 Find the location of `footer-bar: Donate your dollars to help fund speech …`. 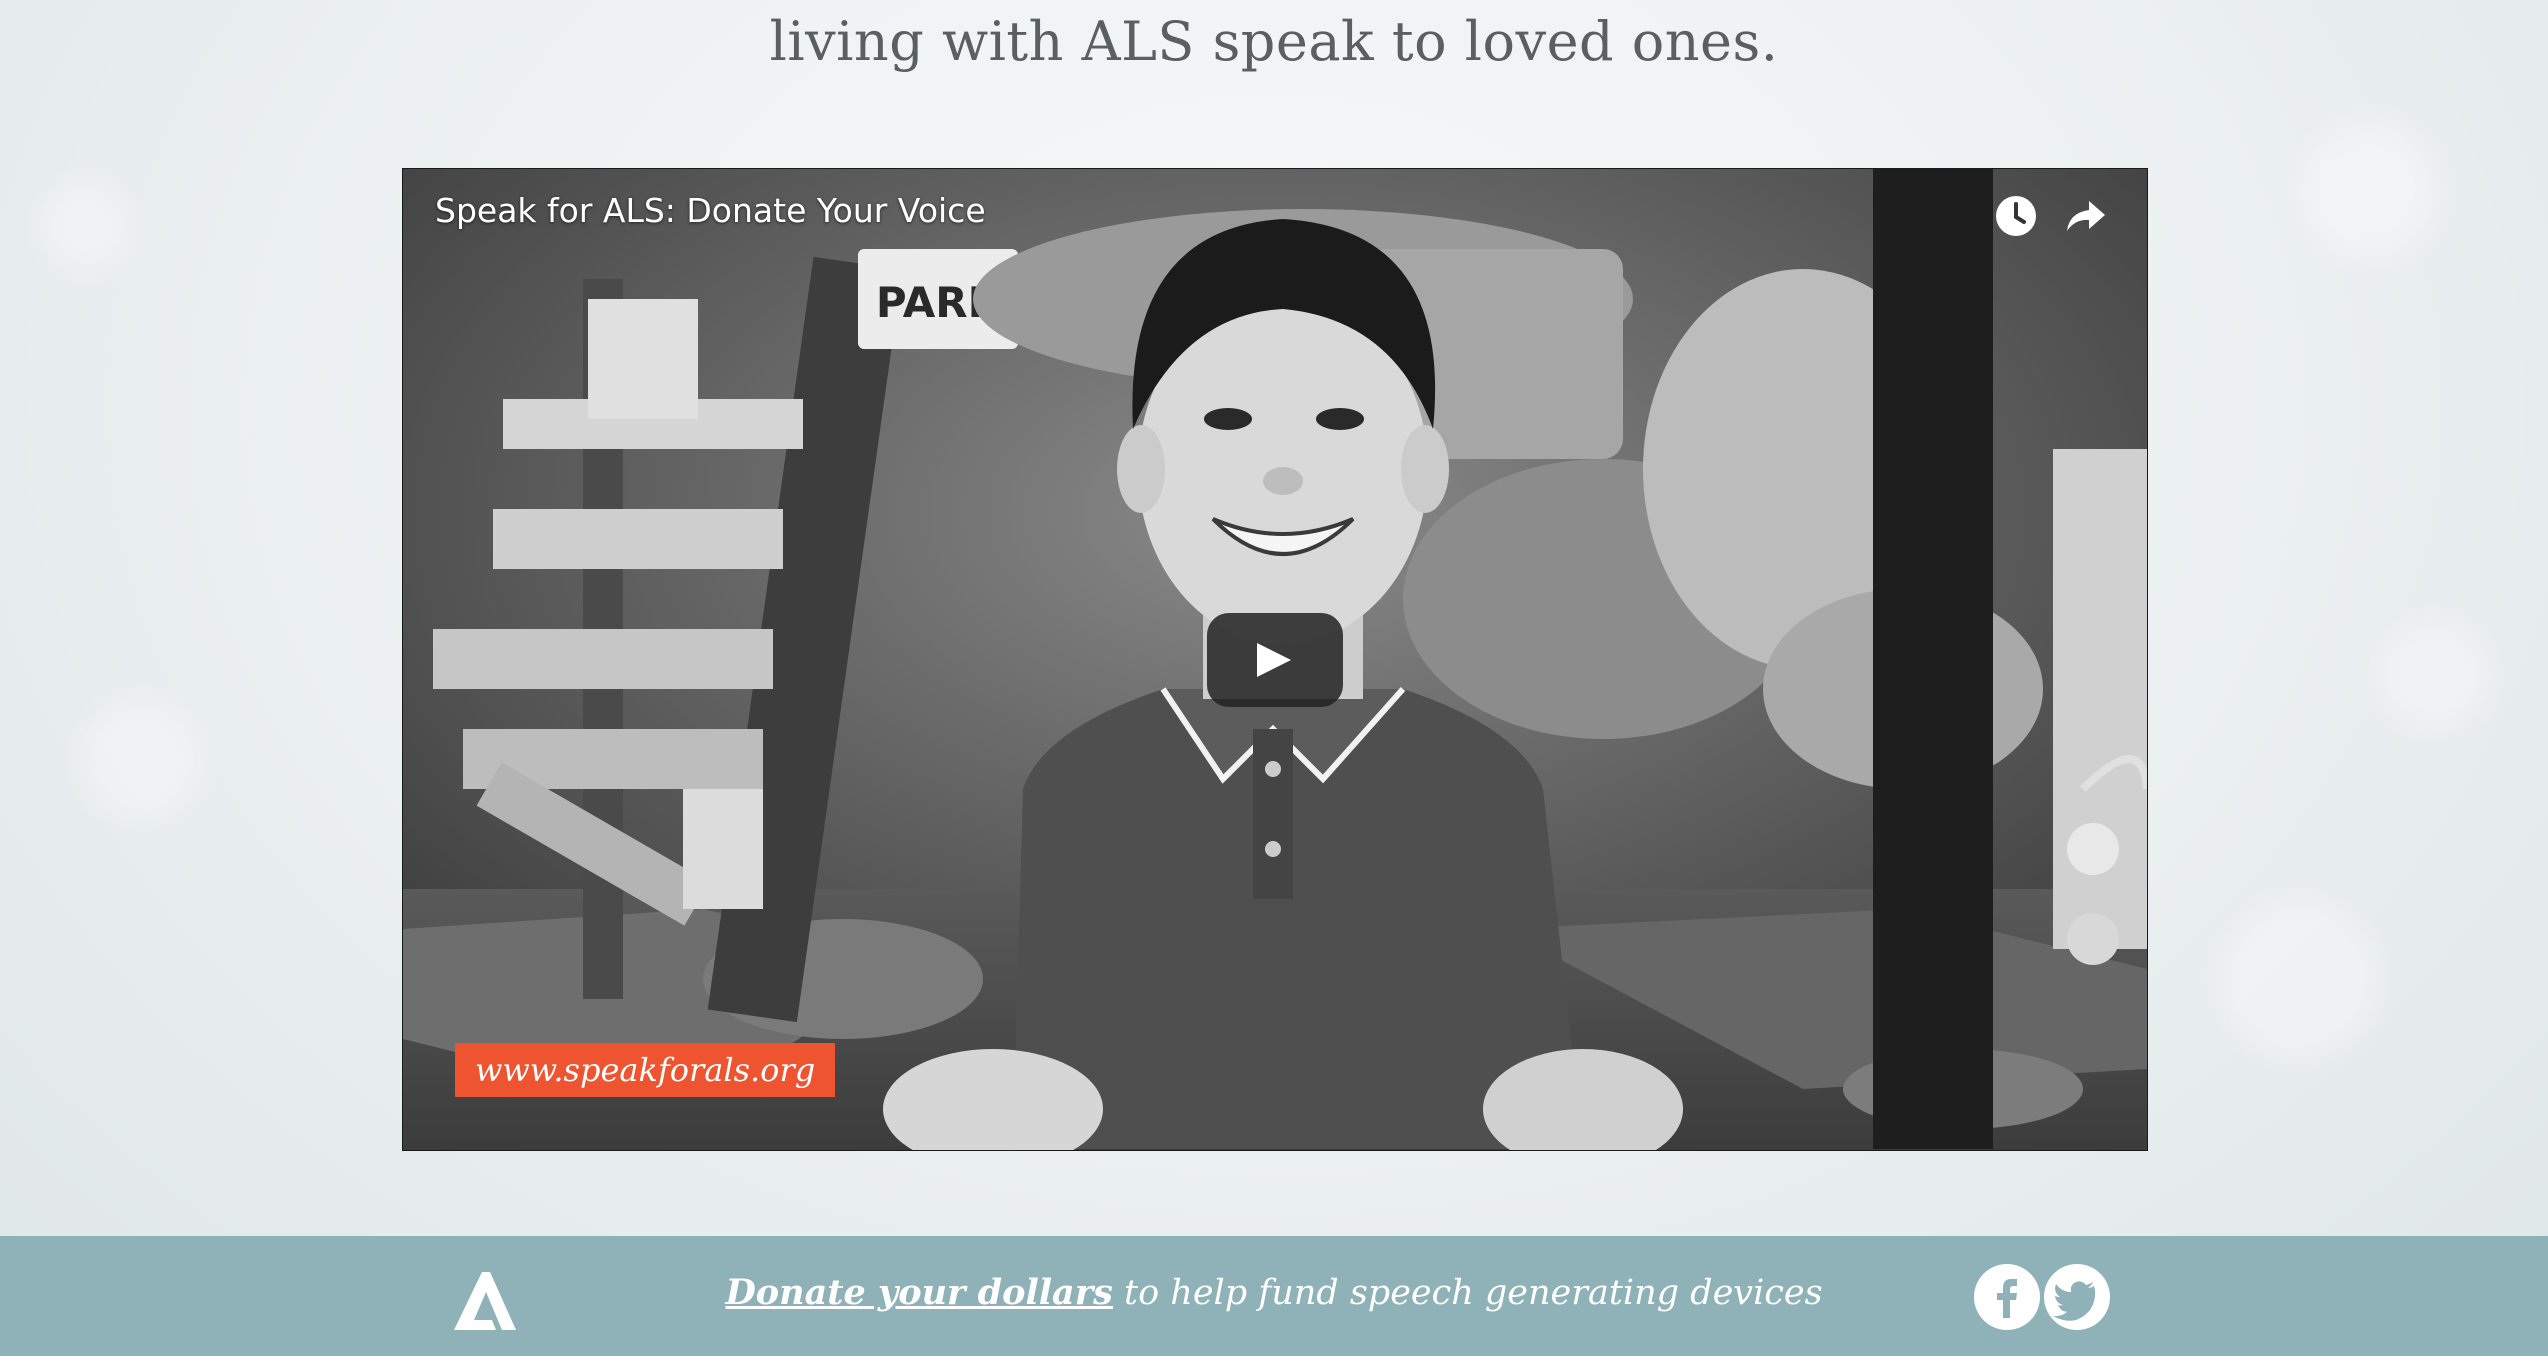

footer-bar: Donate your dollars to help fund speech … is located at coordinates (1274, 1296).